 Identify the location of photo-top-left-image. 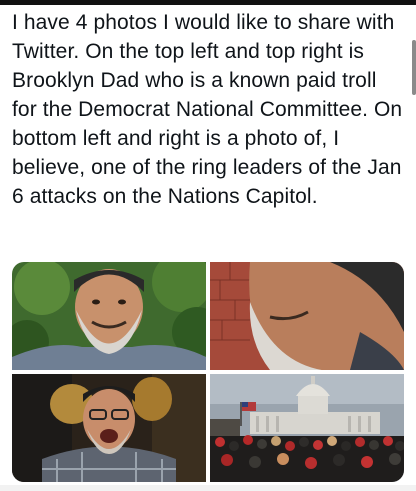
(109, 316).